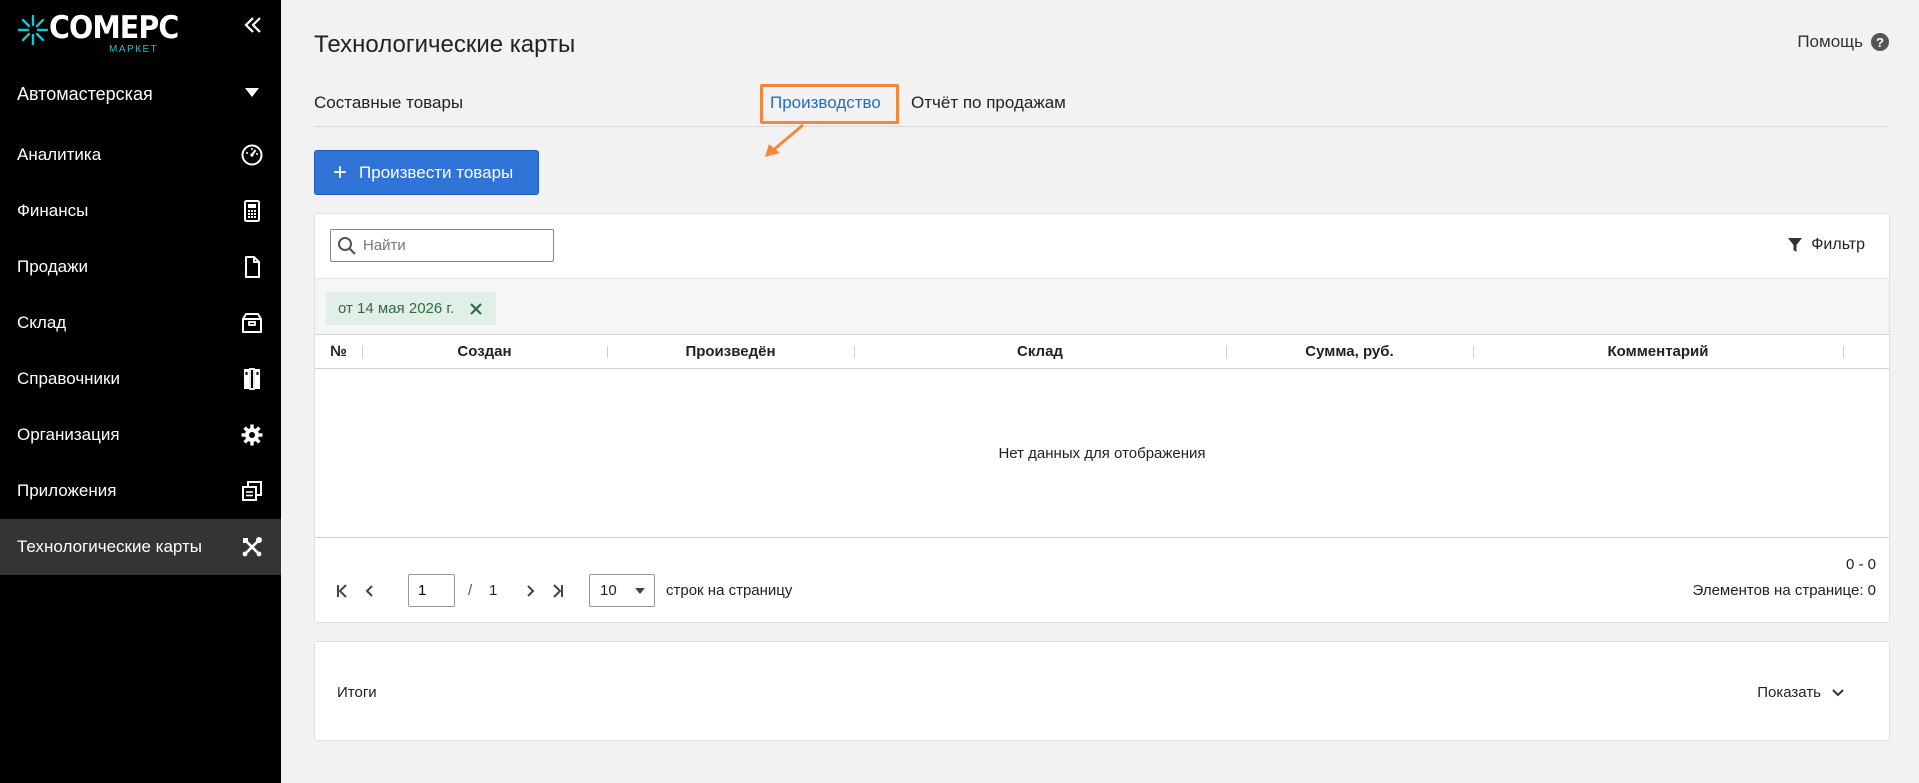  I want to click on collapse-sidebar-button, so click(253, 27).